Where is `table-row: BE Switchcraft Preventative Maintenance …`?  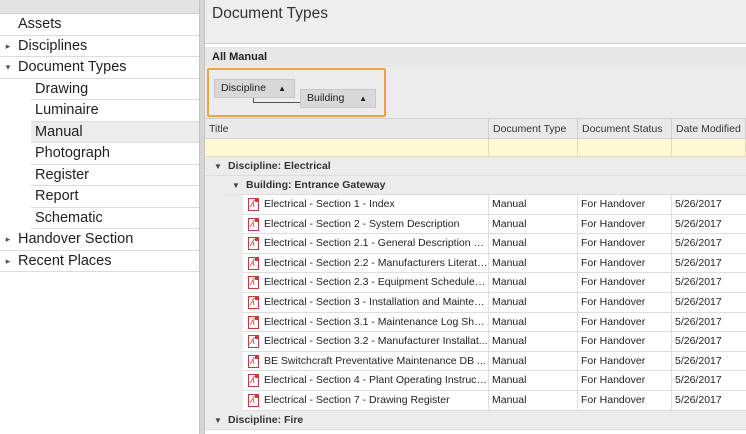 table-row: BE Switchcraft Preventative Maintenance … is located at coordinates (494, 361).